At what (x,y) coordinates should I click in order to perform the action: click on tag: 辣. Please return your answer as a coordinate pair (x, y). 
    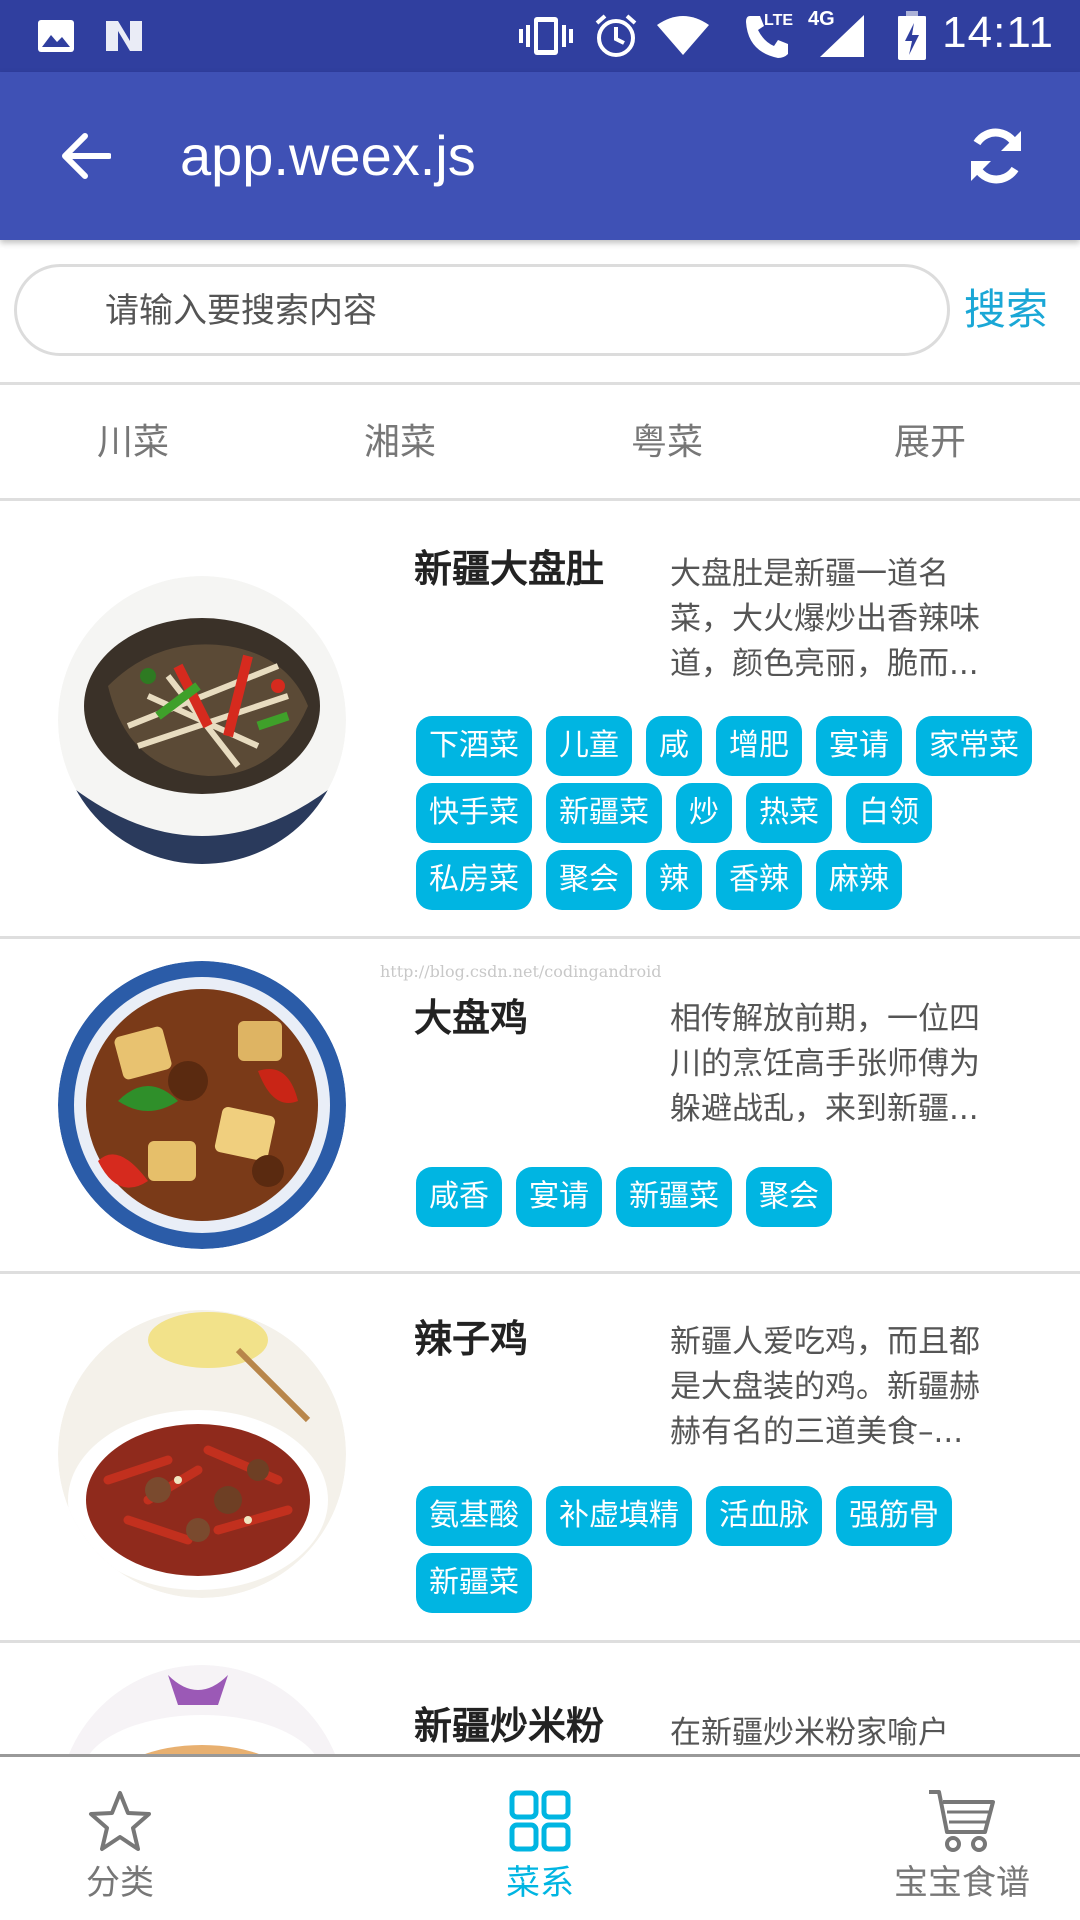
    Looking at the image, I should click on (674, 880).